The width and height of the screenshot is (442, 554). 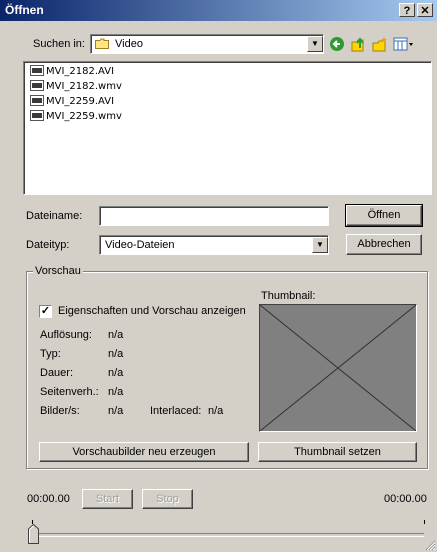 I want to click on file-name: MVI_2182.AVI, so click(x=80, y=71).